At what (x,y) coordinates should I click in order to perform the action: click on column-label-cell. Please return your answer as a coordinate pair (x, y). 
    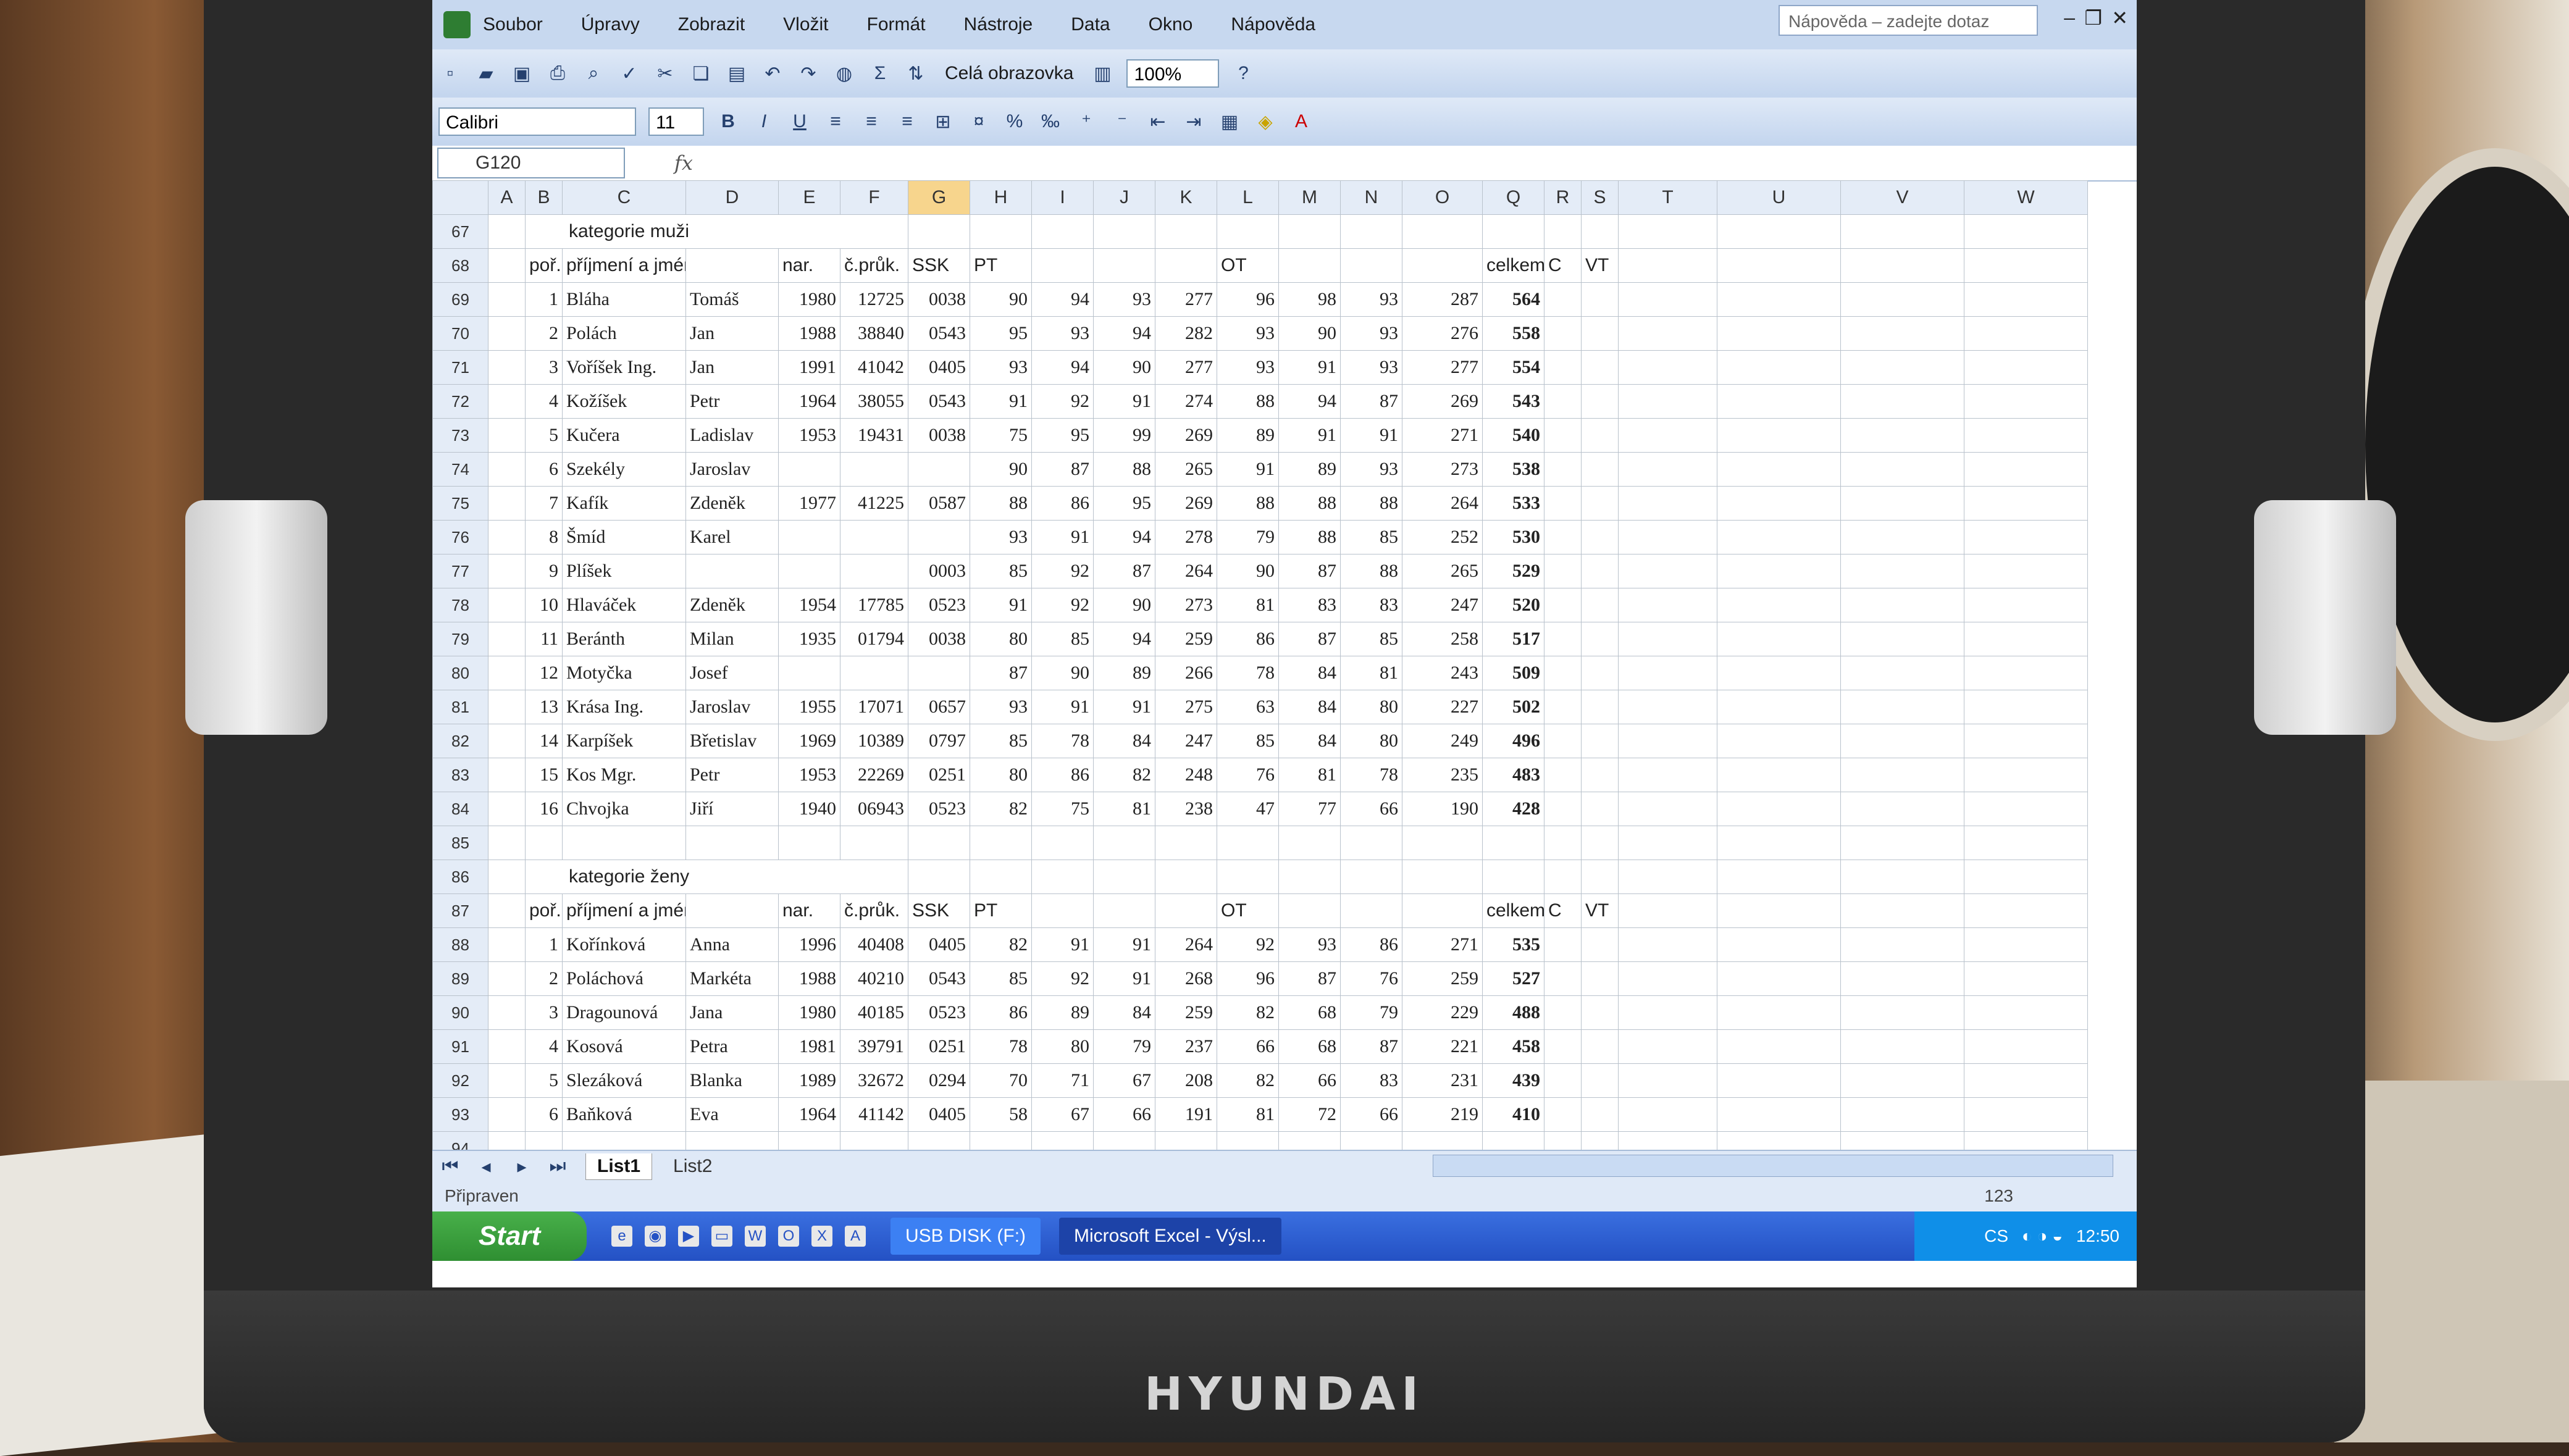
    Looking at the image, I should click on (1062, 265).